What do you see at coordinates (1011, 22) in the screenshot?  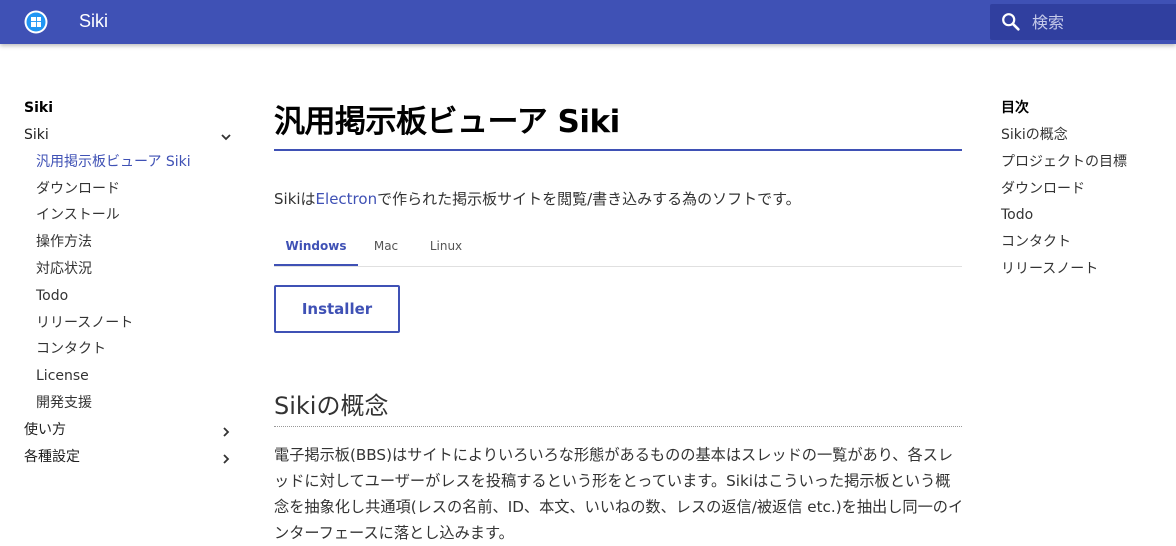 I see `search-icon` at bounding box center [1011, 22].